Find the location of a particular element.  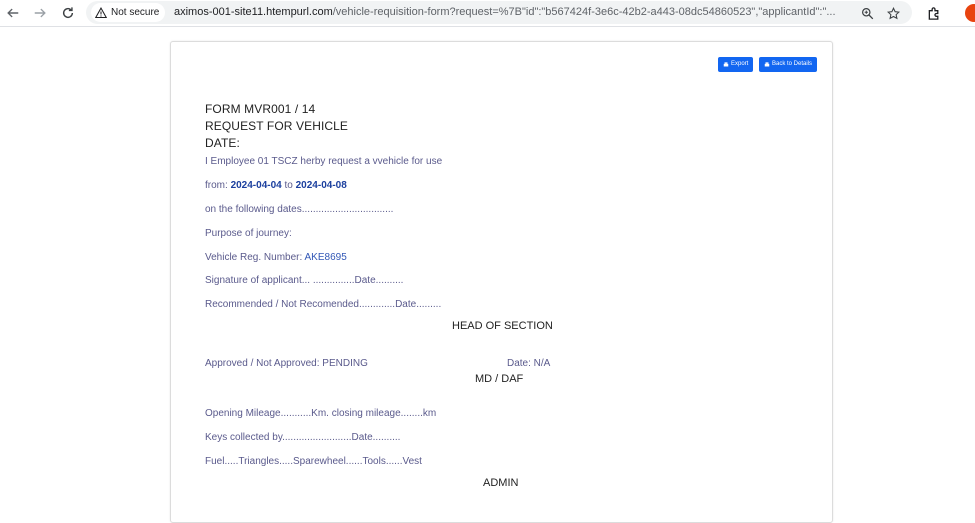

forward-arrow-icon is located at coordinates (40, 13).